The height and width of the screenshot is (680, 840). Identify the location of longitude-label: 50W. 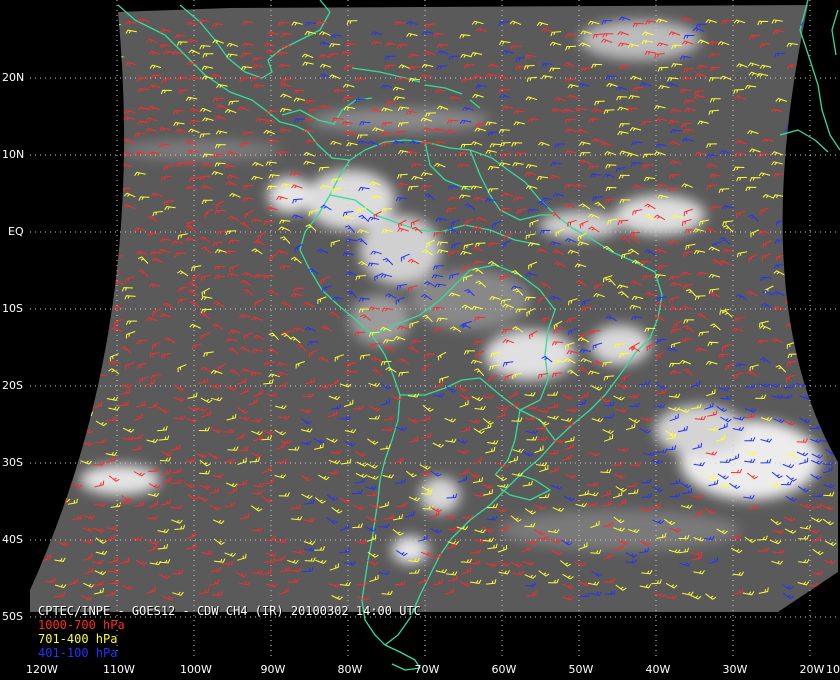
(581, 669).